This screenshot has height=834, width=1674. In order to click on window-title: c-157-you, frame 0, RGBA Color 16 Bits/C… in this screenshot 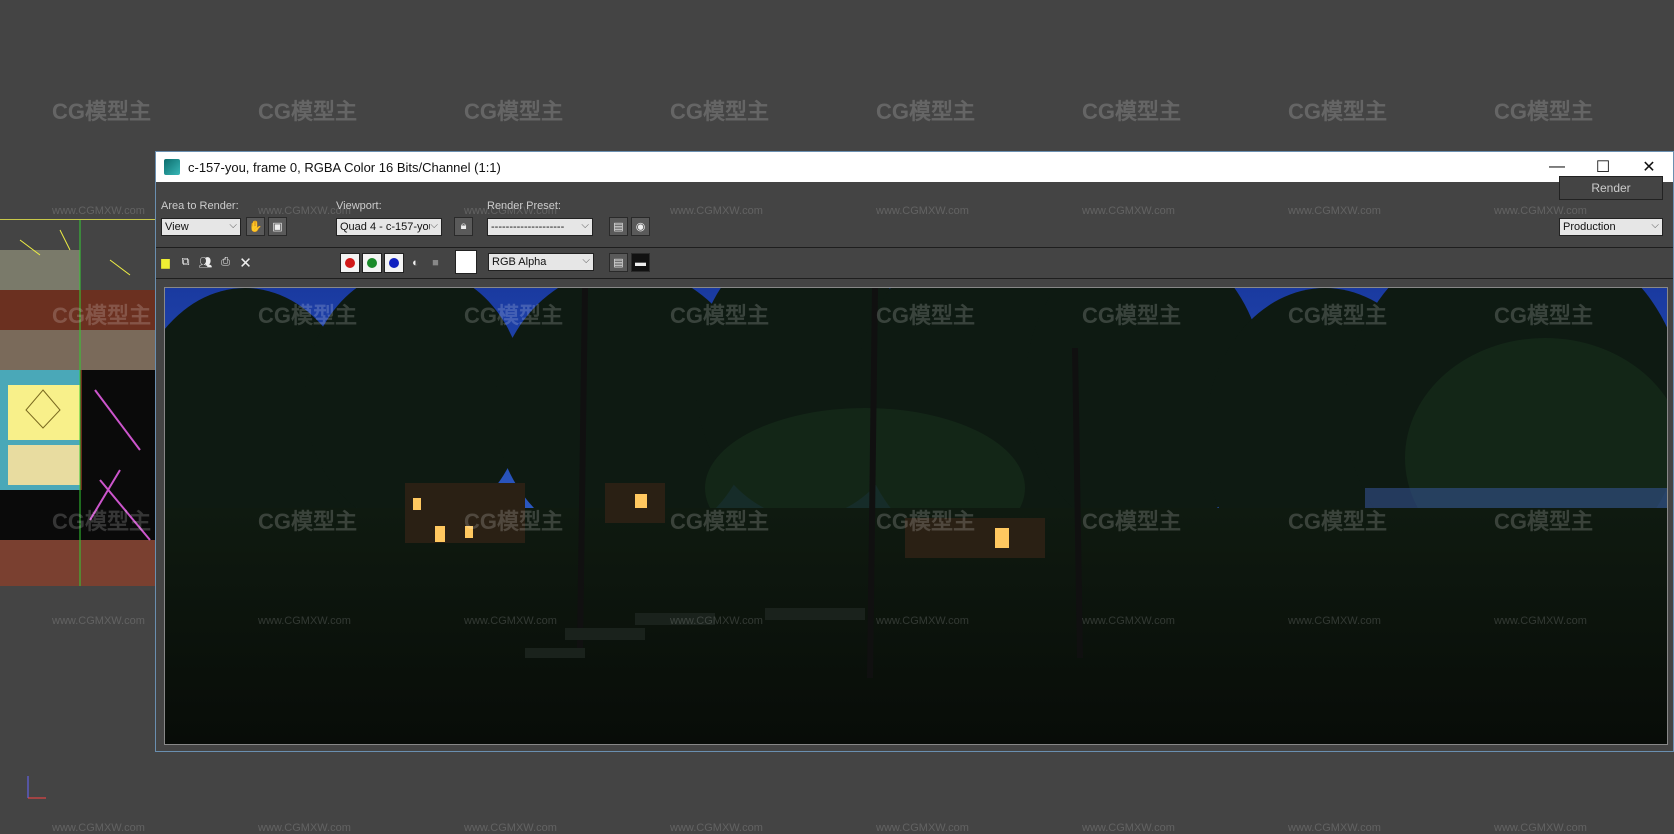, I will do `click(344, 167)`.